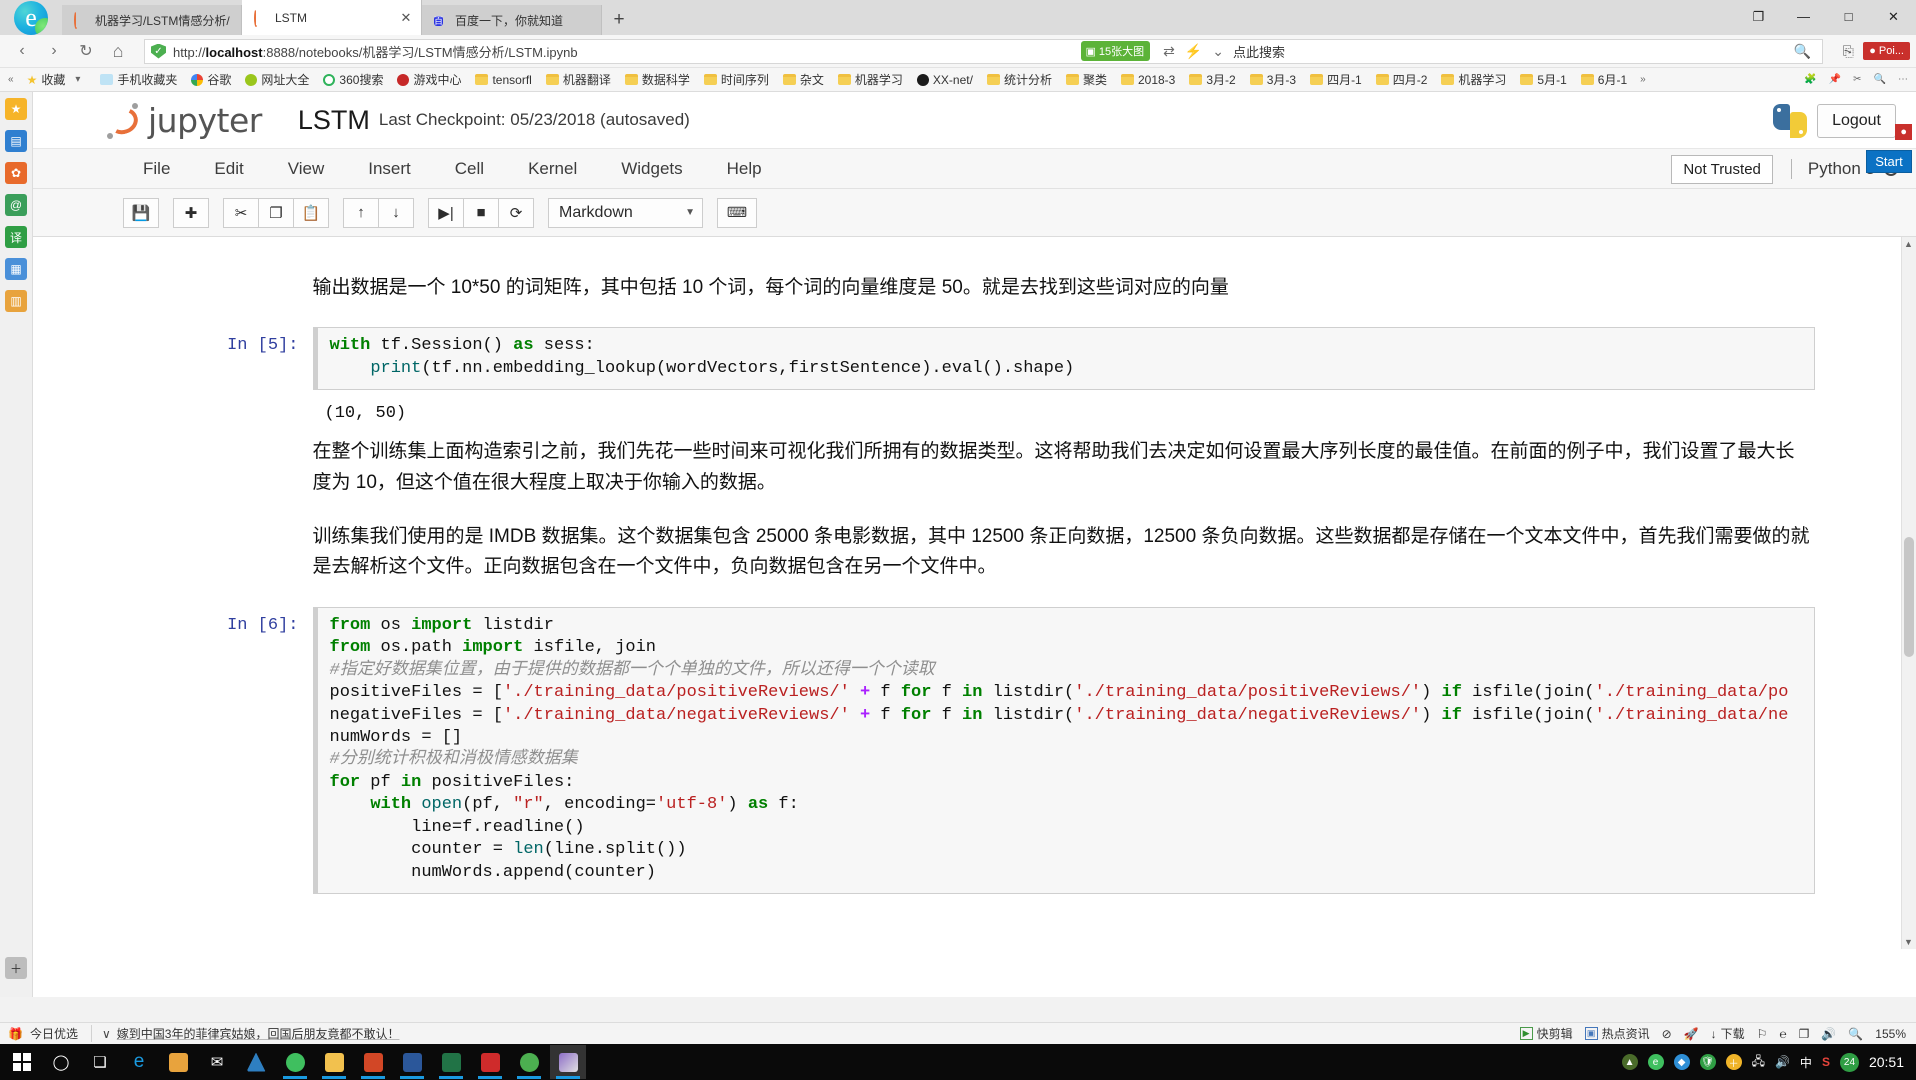 This screenshot has width=1916, height=1080. Describe the element at coordinates (86, 51) in the screenshot. I see `reload-icon: ↻` at that location.